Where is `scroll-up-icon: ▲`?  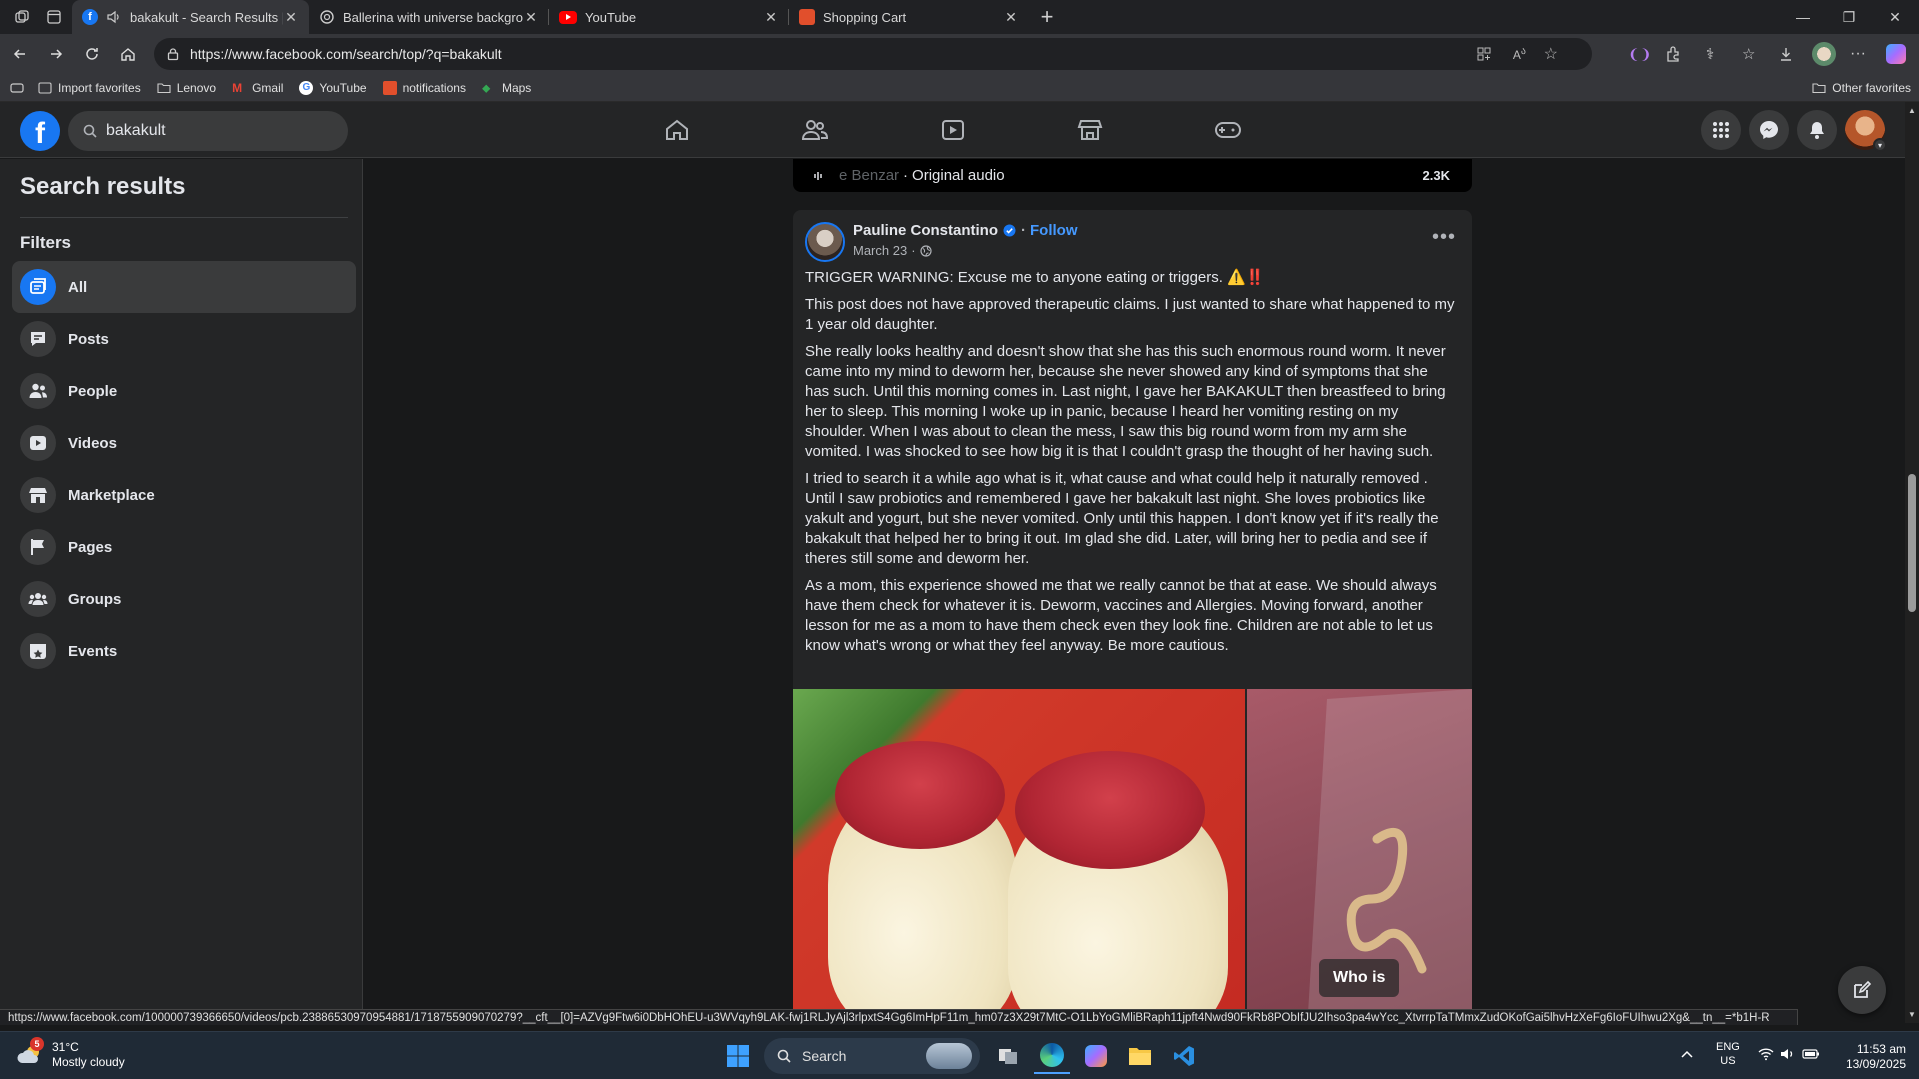 scroll-up-icon: ▲ is located at coordinates (1912, 110).